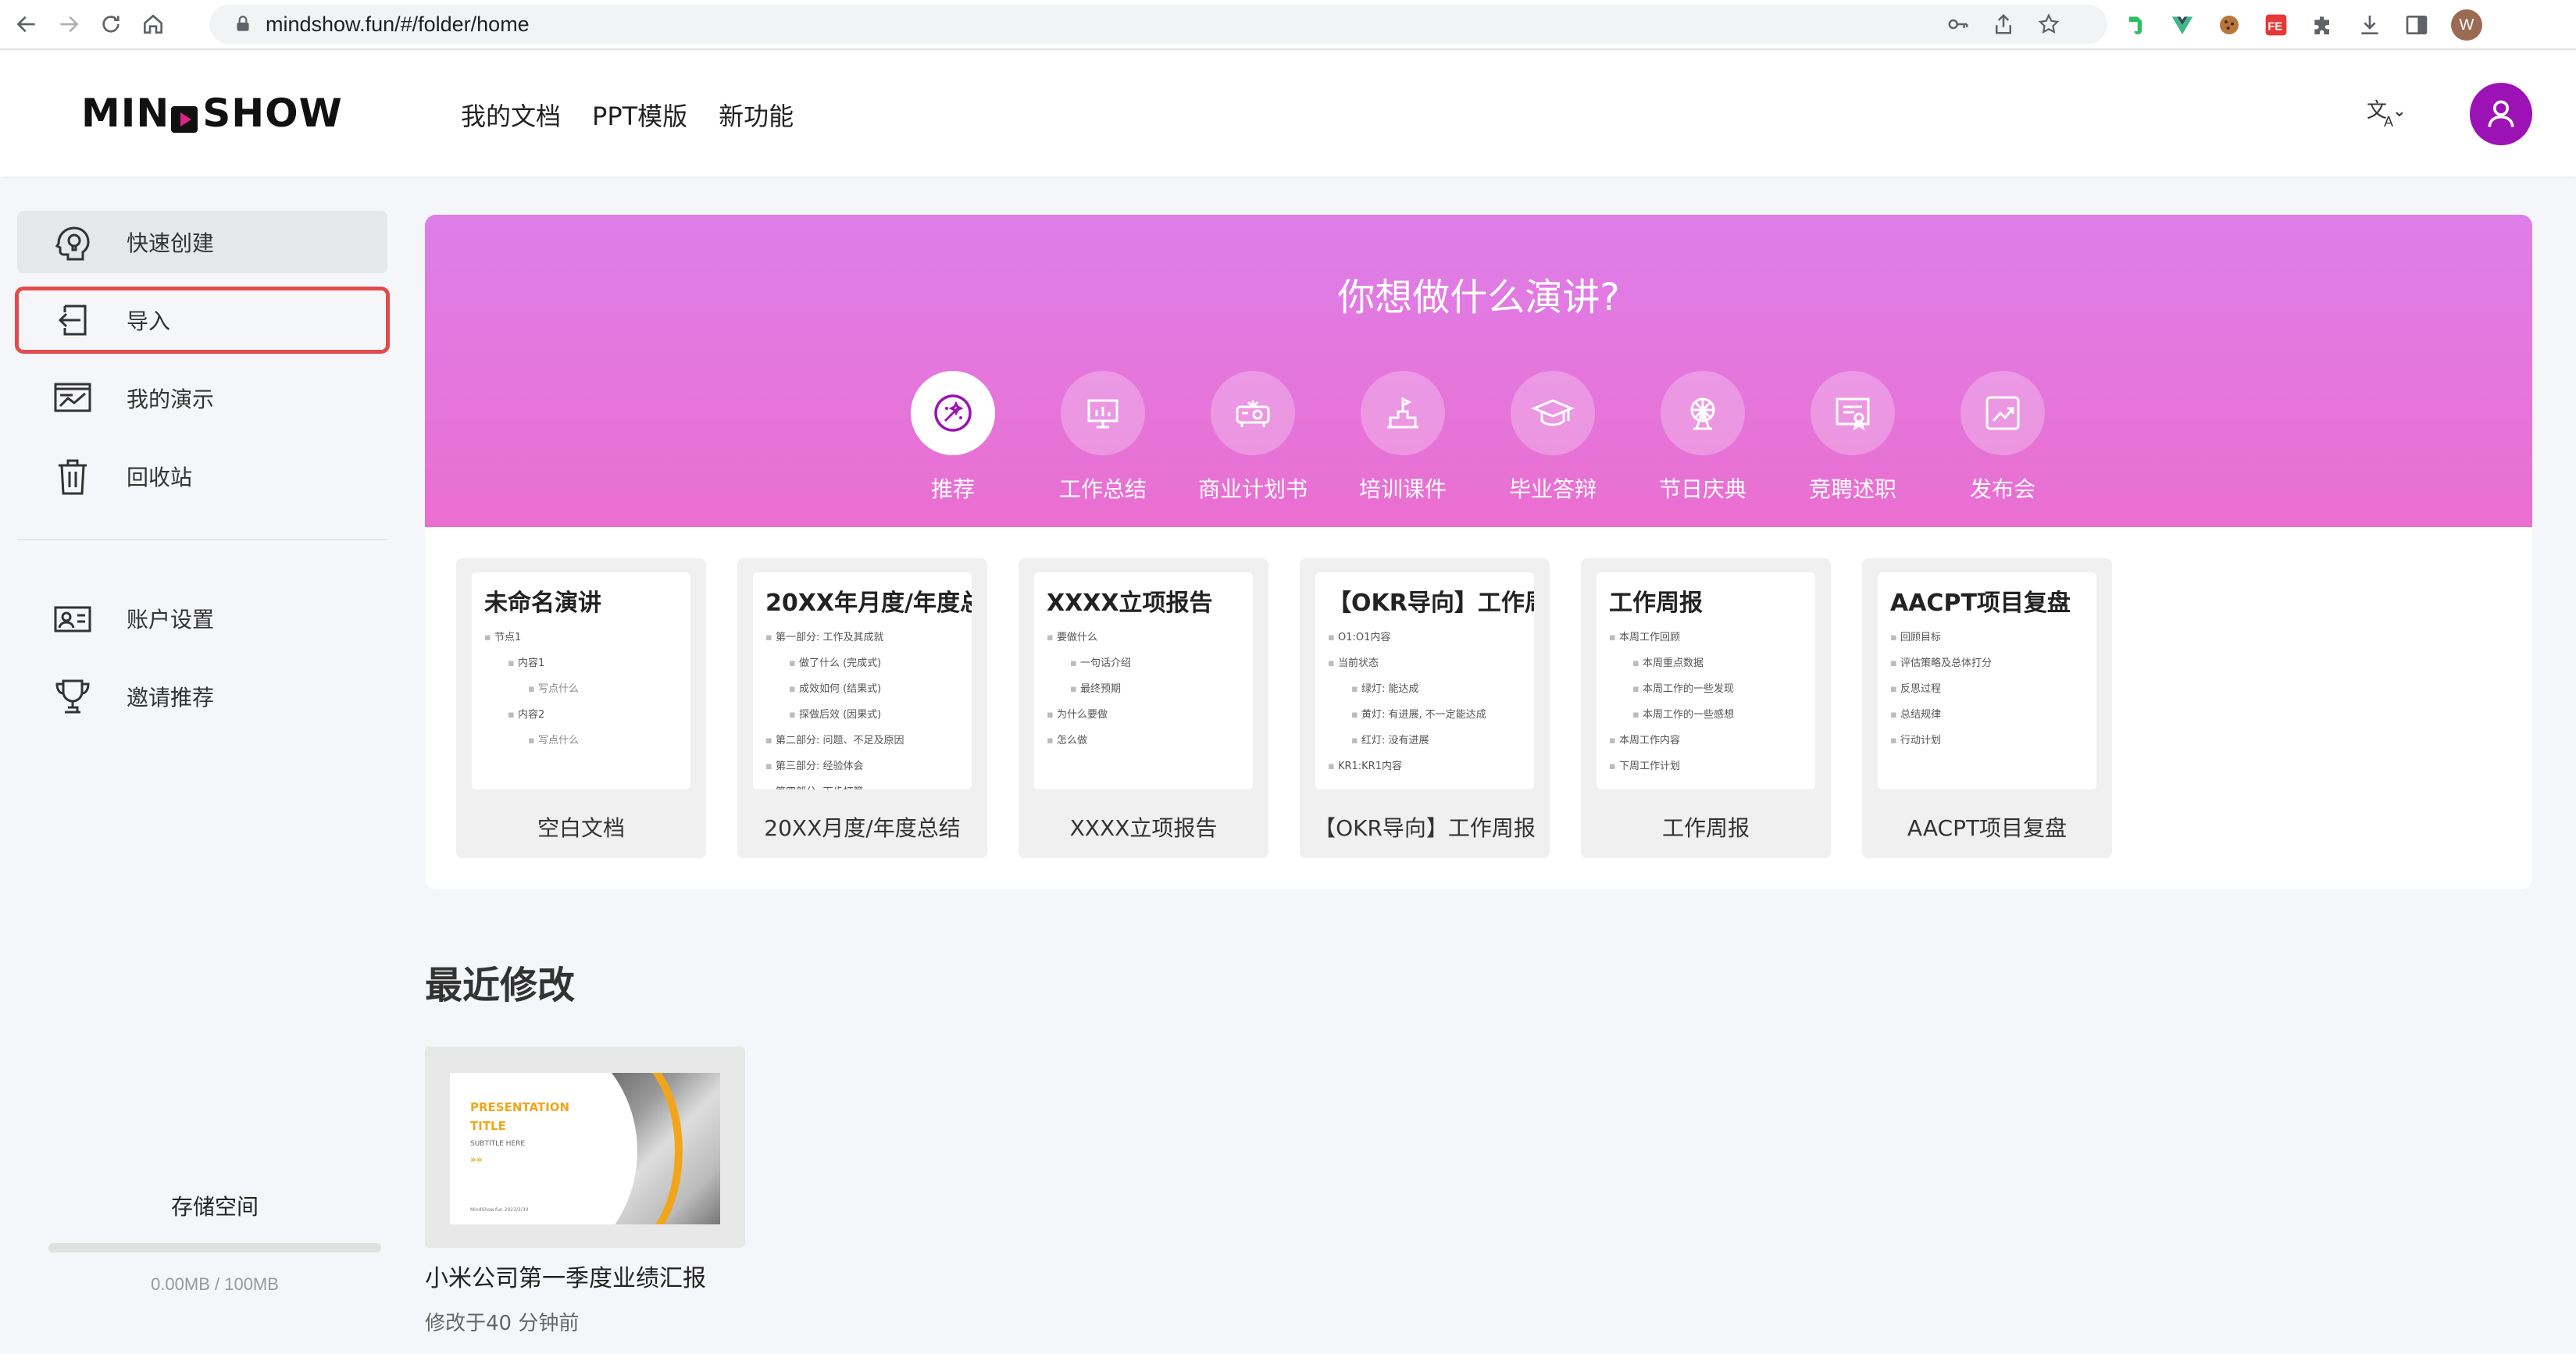  Describe the element at coordinates (1425, 636) in the screenshot. I see `template-preview-line: O1:O1内容` at that location.